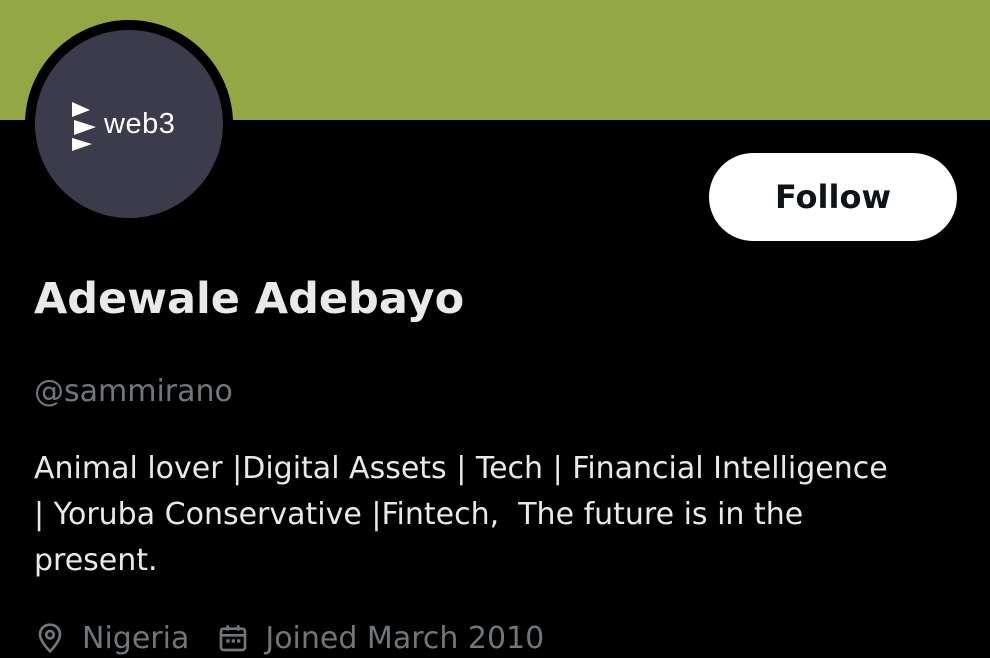 This screenshot has width=990, height=658. I want to click on avatar-brand-text: web3, so click(140, 124).